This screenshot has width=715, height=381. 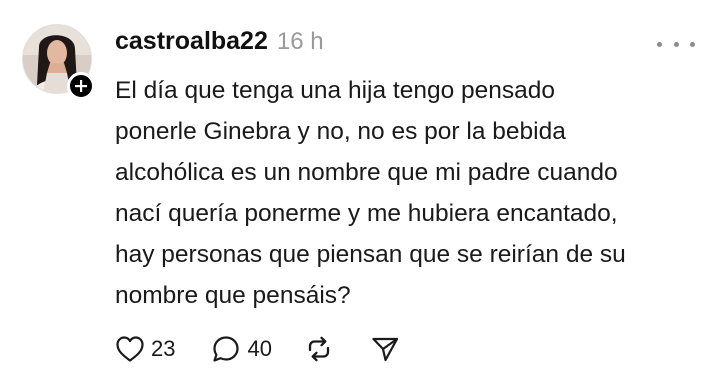 What do you see at coordinates (241, 349) in the screenshot?
I see `reply-button: 40` at bounding box center [241, 349].